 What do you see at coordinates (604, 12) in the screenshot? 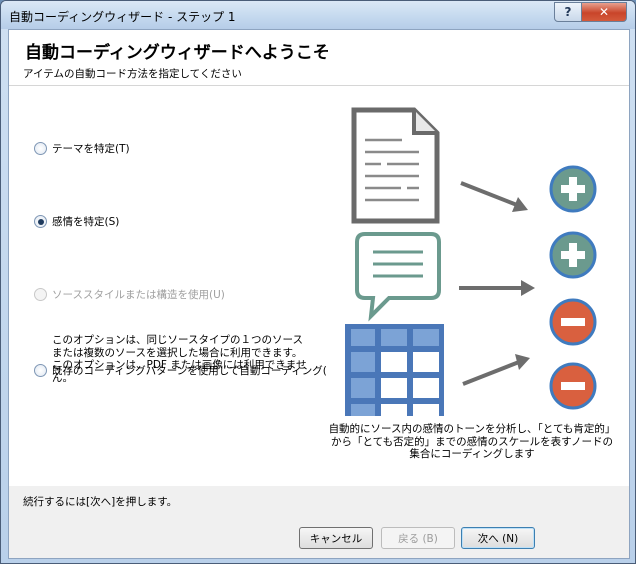
I see `close-button: ✕` at bounding box center [604, 12].